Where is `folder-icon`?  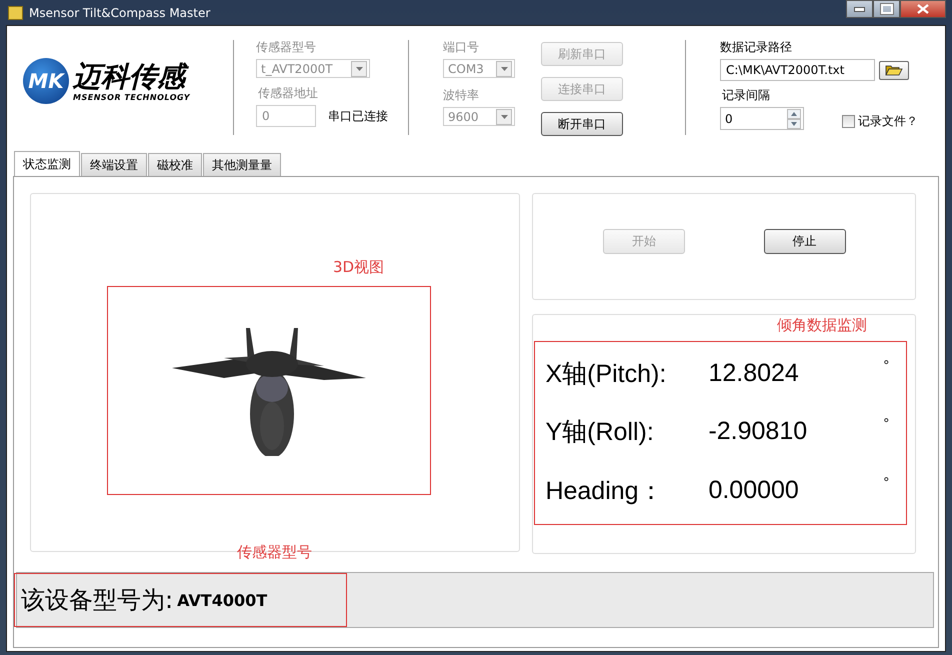 folder-icon is located at coordinates (894, 70).